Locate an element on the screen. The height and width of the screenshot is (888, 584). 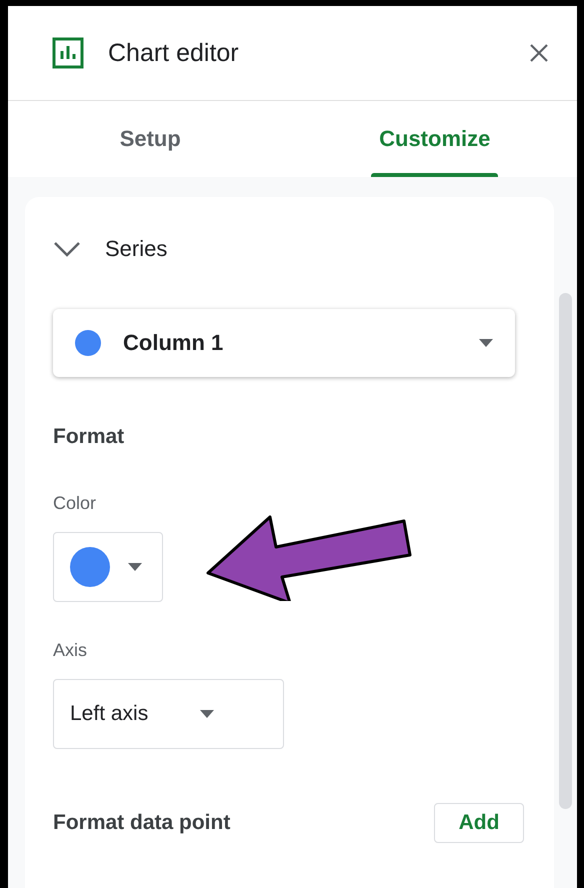
tab: Setup is located at coordinates (150, 139).